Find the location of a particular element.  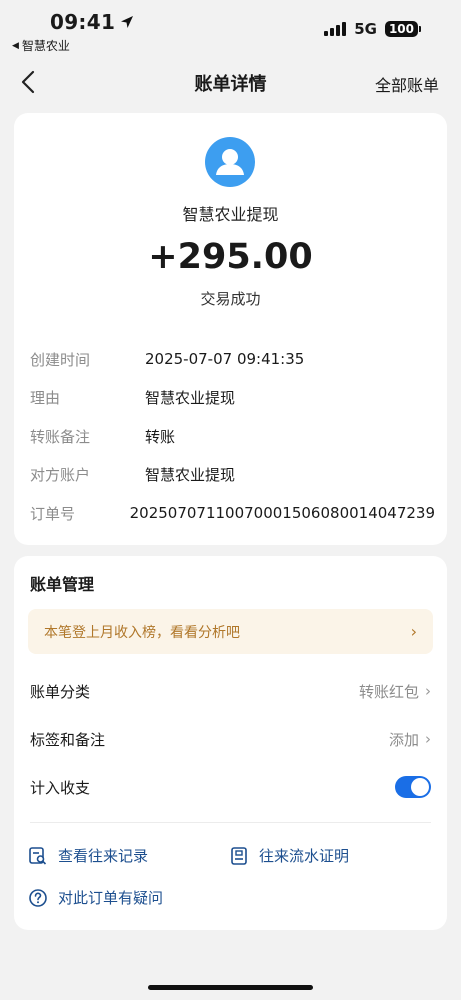

all-bills-link: 全部账单 is located at coordinates (407, 84).